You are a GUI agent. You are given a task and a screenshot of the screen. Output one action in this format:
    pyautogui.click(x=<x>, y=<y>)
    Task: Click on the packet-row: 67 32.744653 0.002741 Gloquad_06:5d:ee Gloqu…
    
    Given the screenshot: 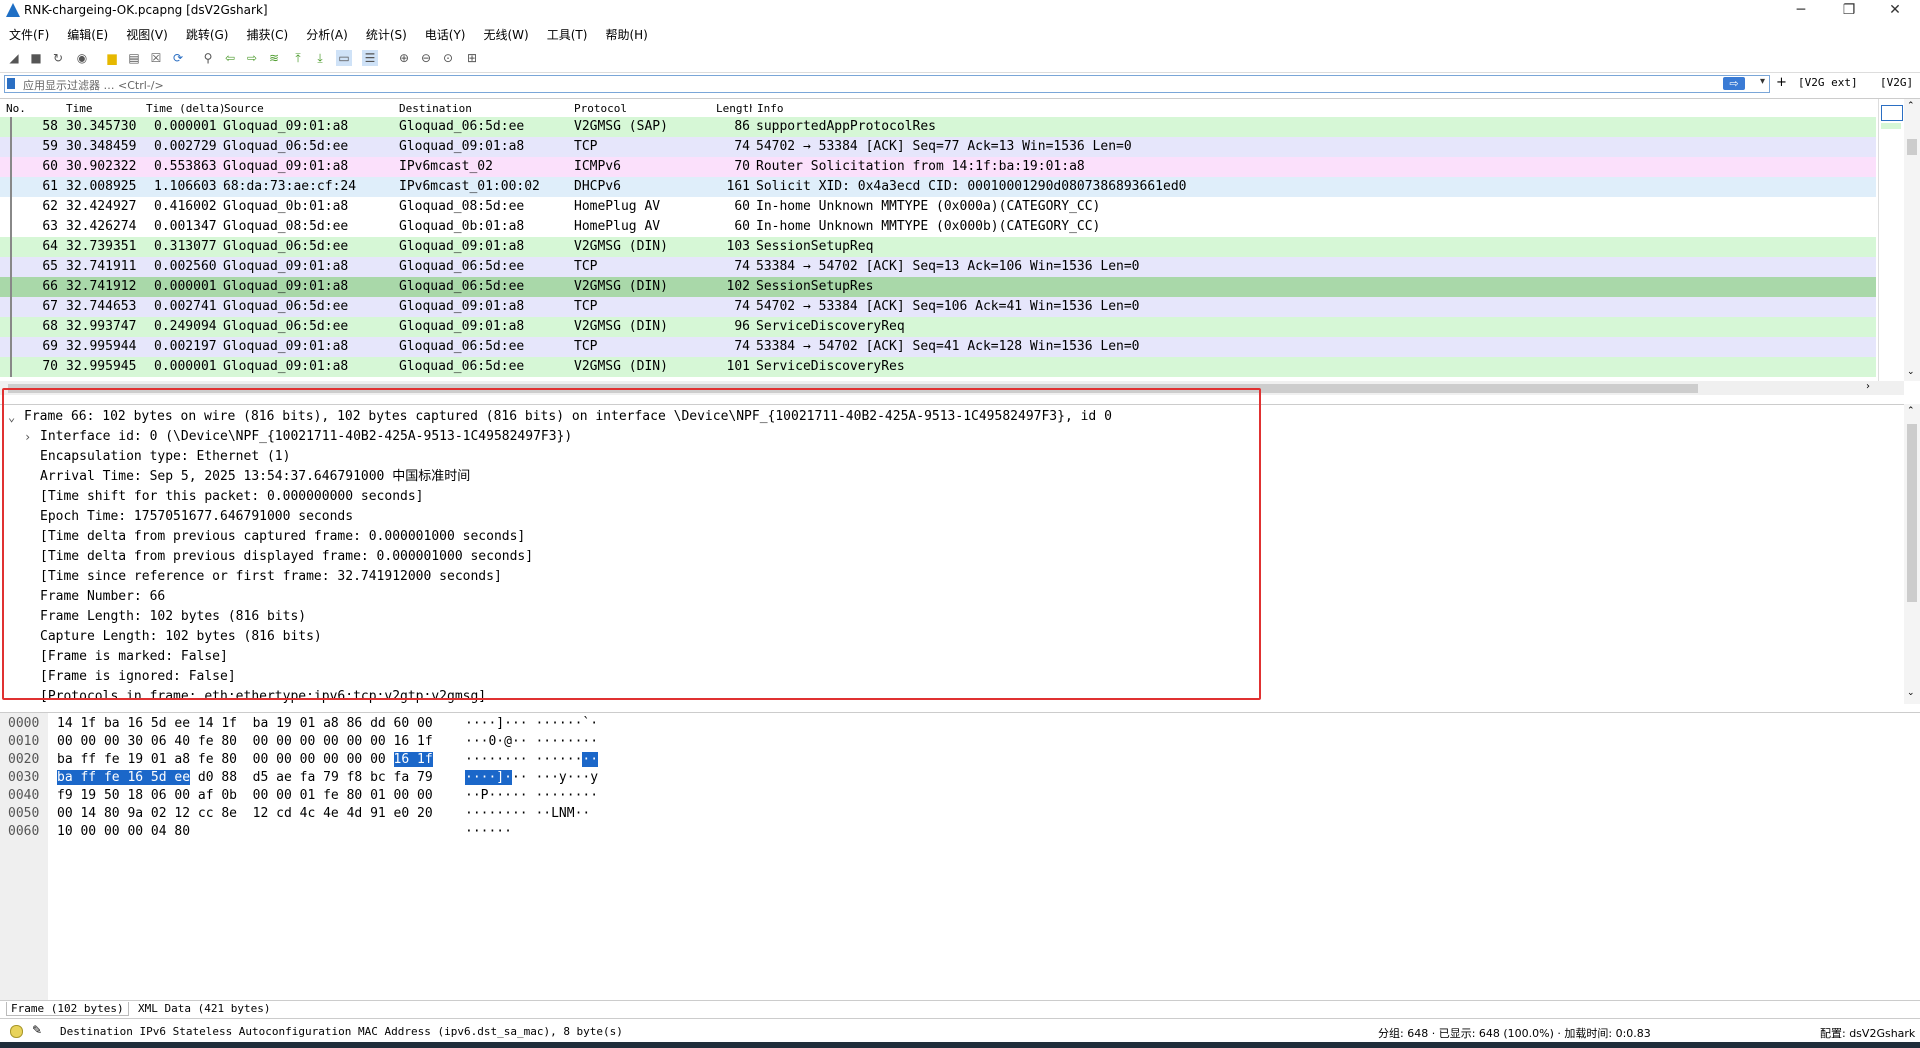 What is the action you would take?
    pyautogui.click(x=938, y=307)
    